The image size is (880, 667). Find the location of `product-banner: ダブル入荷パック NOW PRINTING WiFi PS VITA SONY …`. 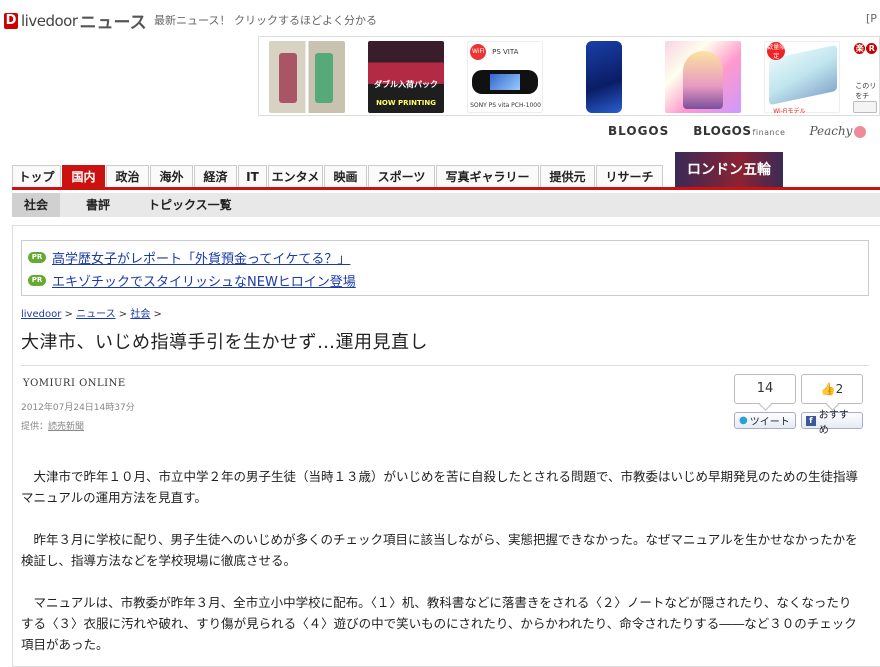

product-banner: ダブル入荷パック NOW PRINTING WiFi PS VITA SONY … is located at coordinates (569, 76).